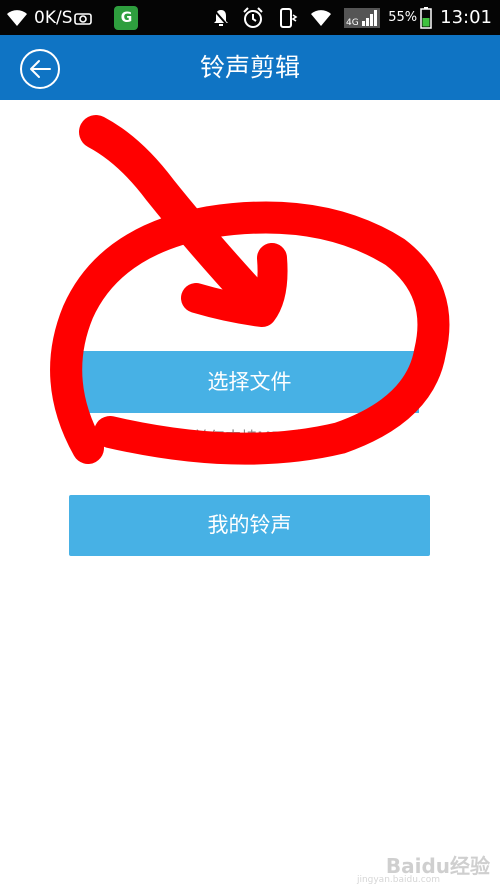 This screenshot has width=500, height=889. Describe the element at coordinates (126, 17) in the screenshot. I see `notification-app-icon: G` at that location.